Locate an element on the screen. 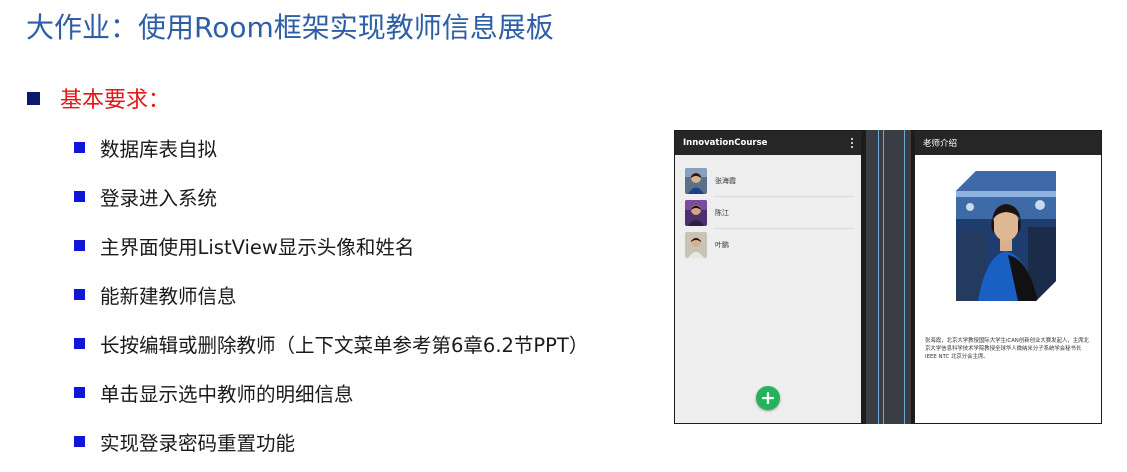  app-title: 老师介绍 is located at coordinates (940, 144).